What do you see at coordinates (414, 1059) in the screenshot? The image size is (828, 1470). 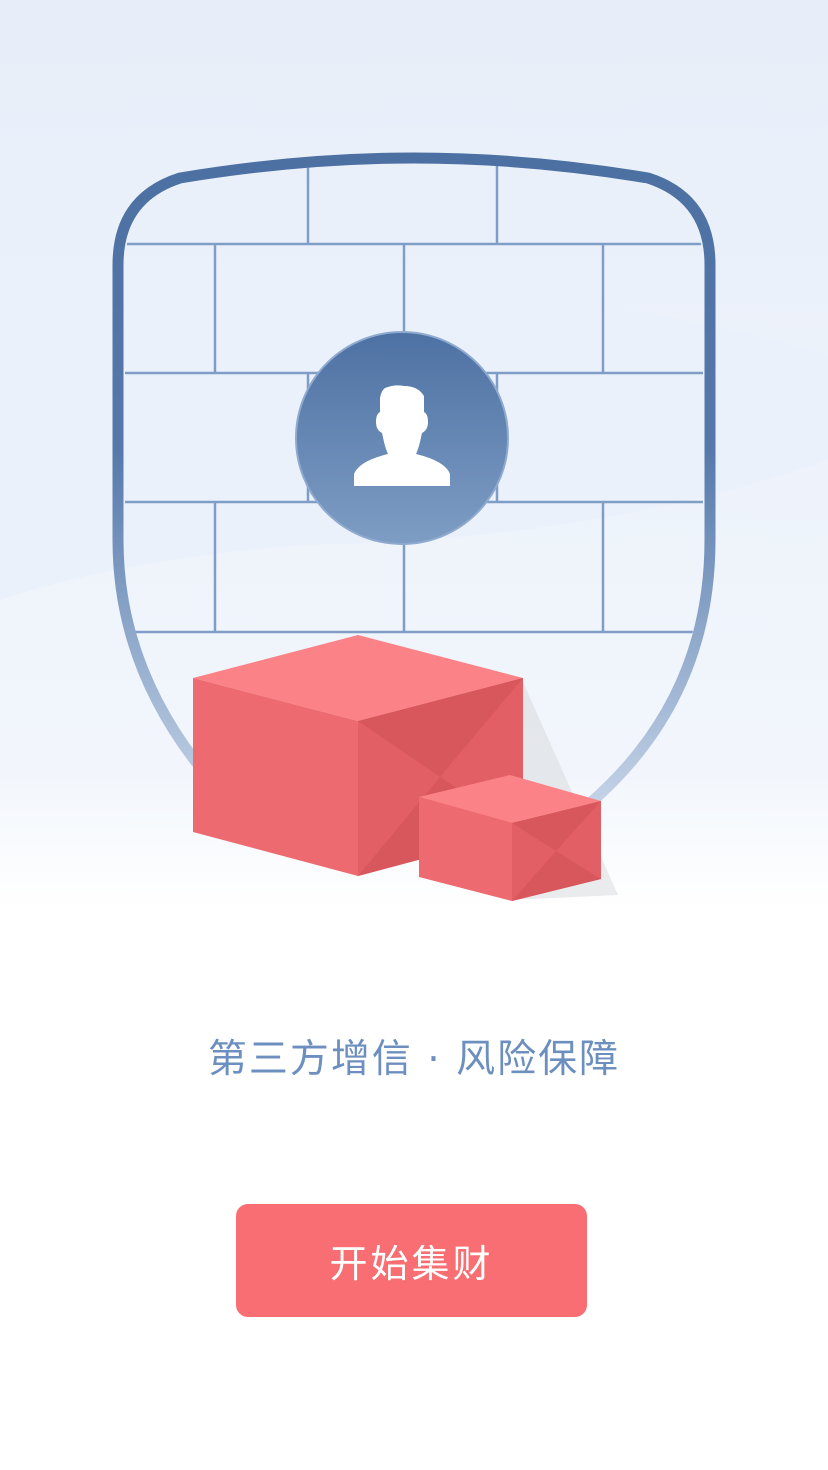 I see `tagline-text: 第三方增信 · 风险保障` at bounding box center [414, 1059].